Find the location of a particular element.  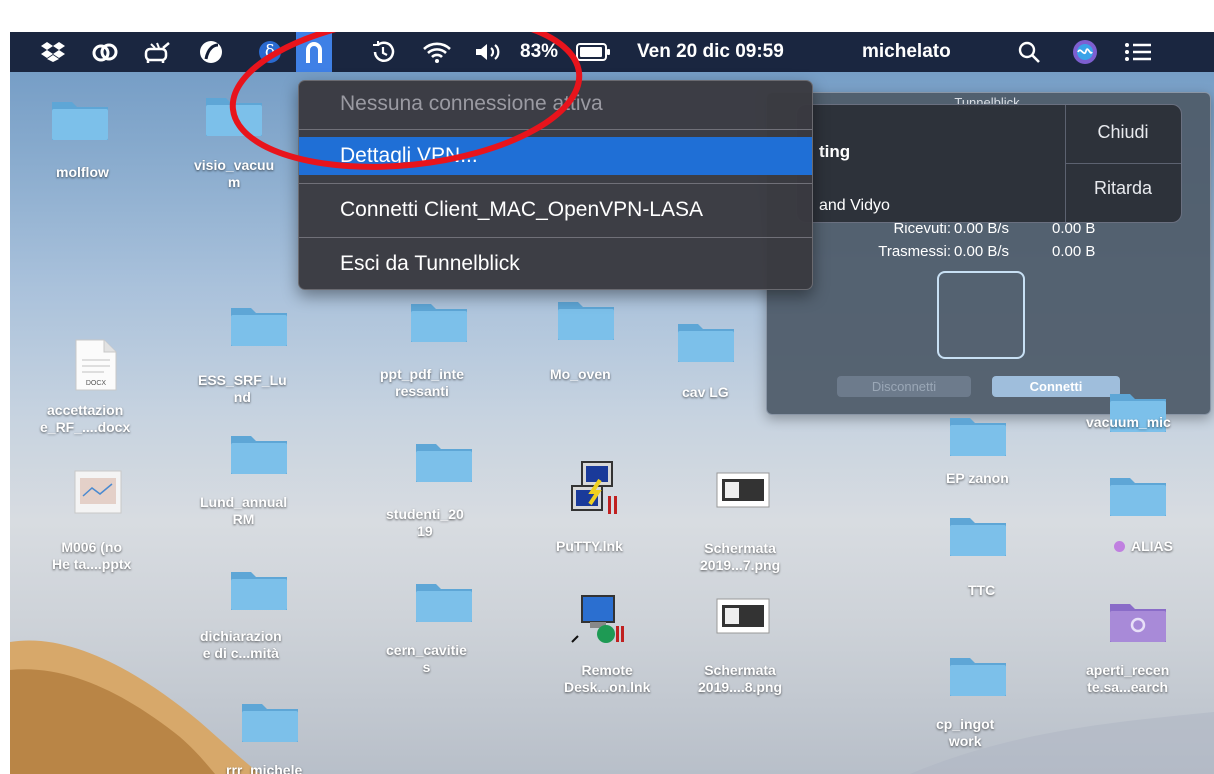

molflow-folder-icon is located at coordinates (80, 121).